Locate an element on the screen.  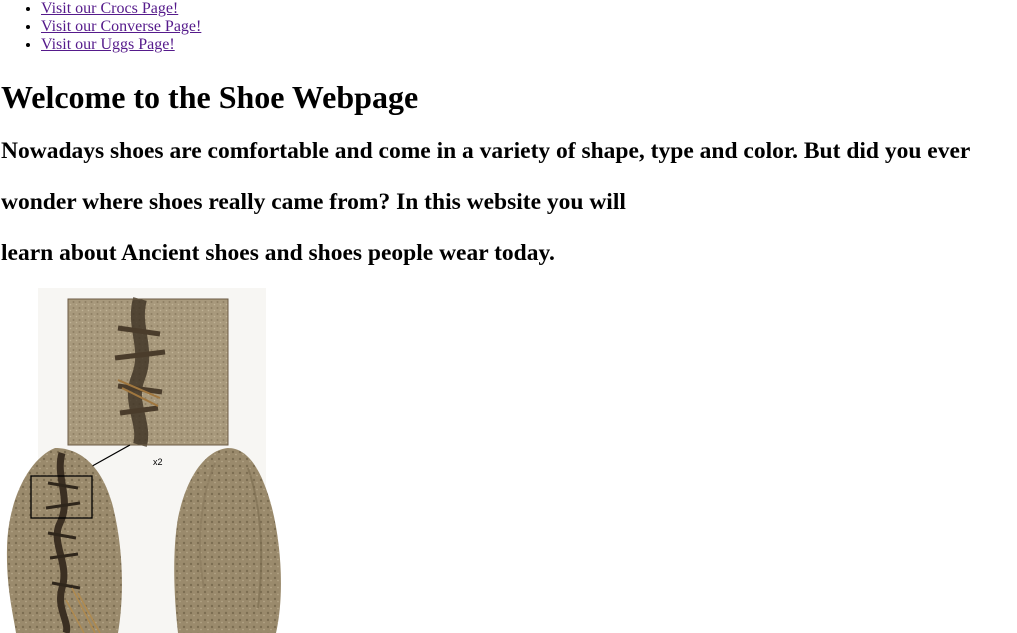
converse-page-link: Visit our Converse Page! is located at coordinates (121, 26).